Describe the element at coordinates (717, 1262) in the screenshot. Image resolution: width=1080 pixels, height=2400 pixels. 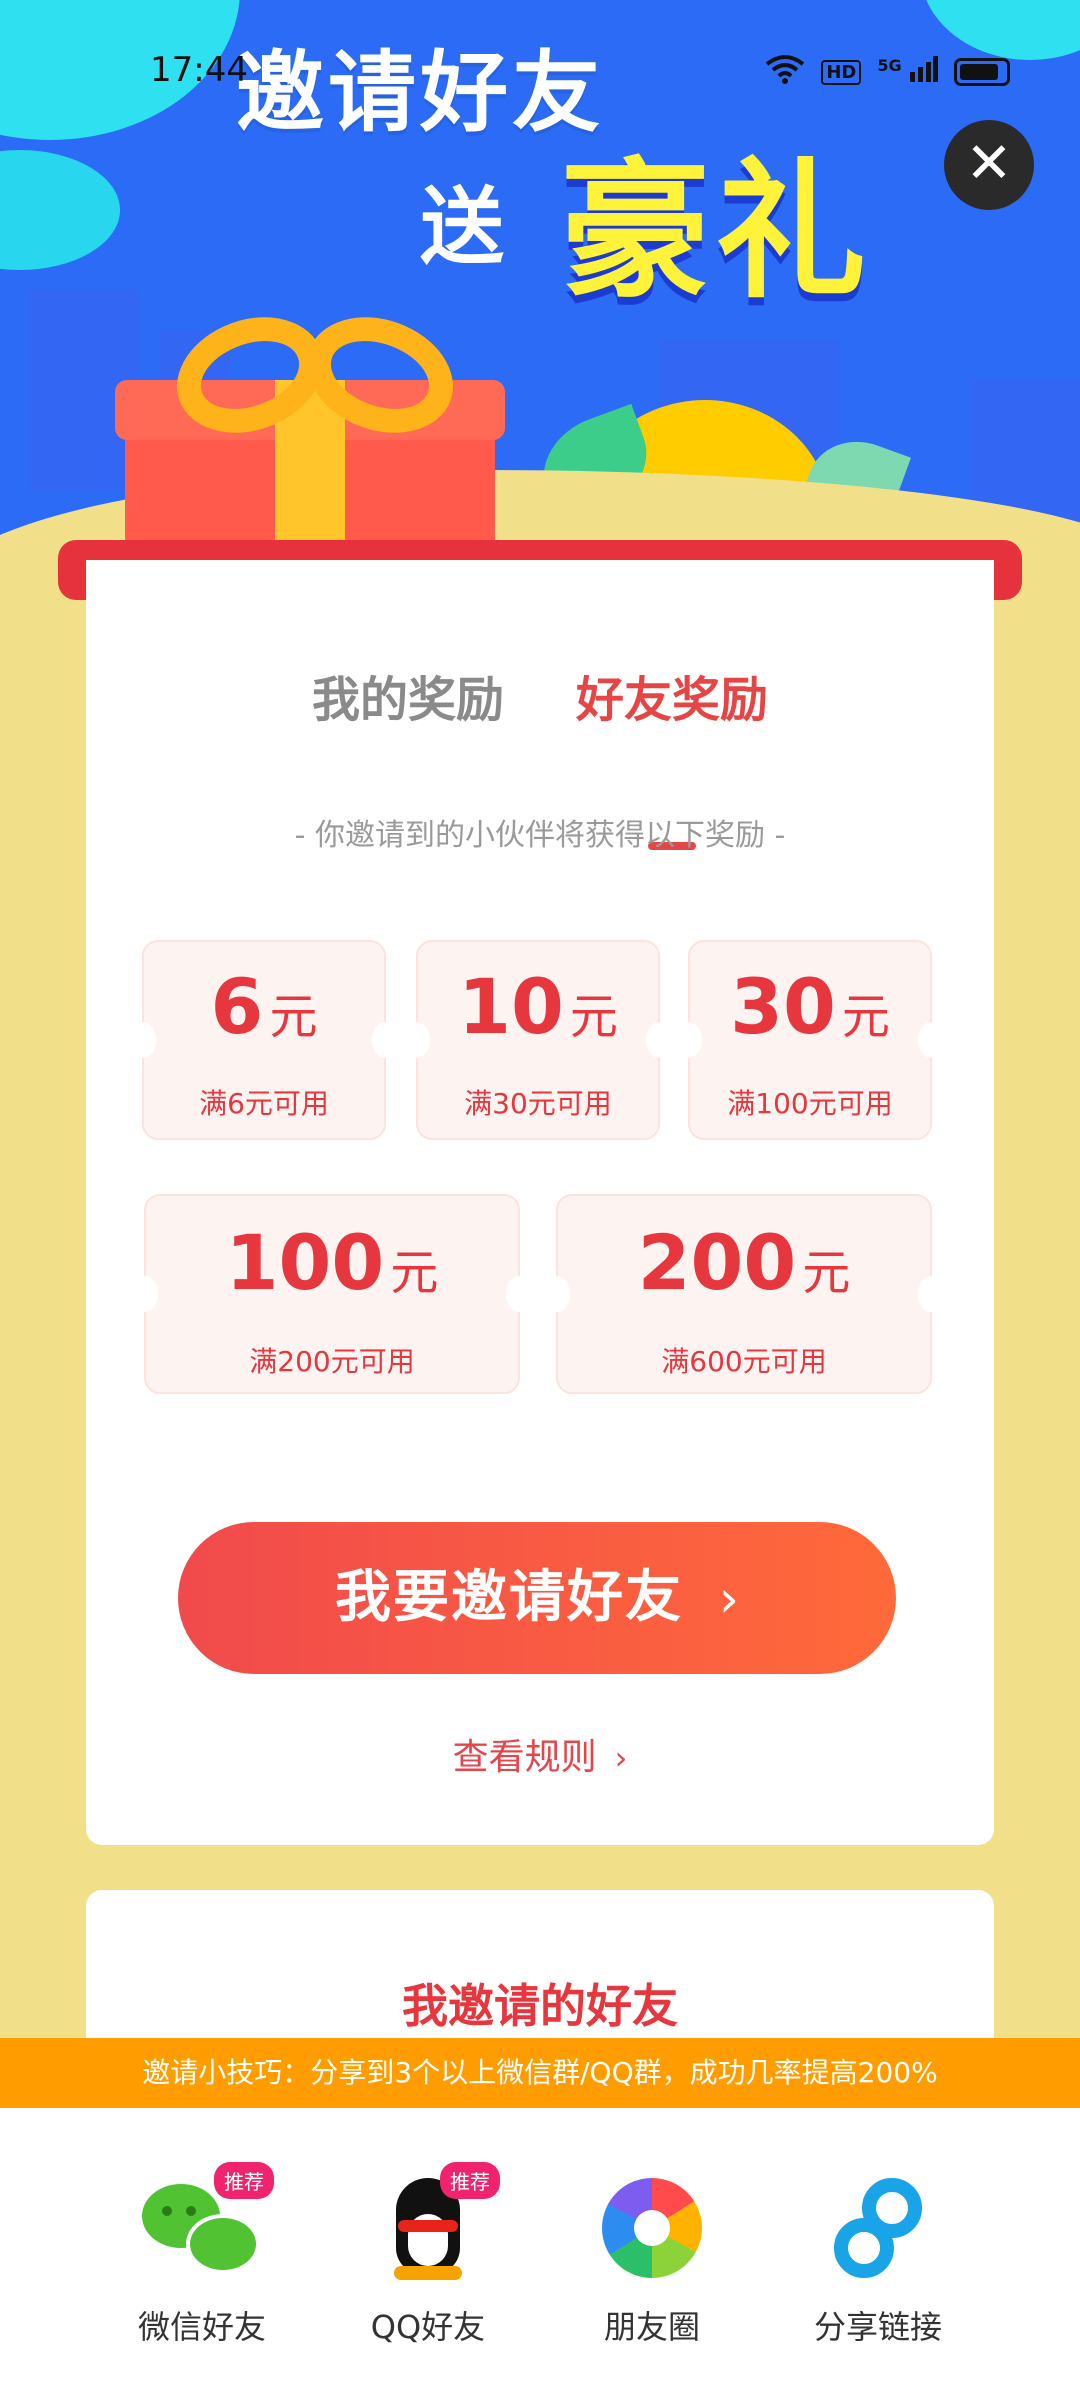
I see `coupon-amount: 200` at that location.